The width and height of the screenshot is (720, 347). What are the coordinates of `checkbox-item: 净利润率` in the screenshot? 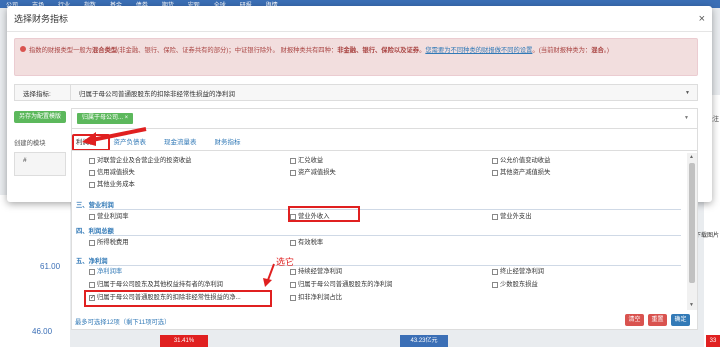 It's located at (105, 272).